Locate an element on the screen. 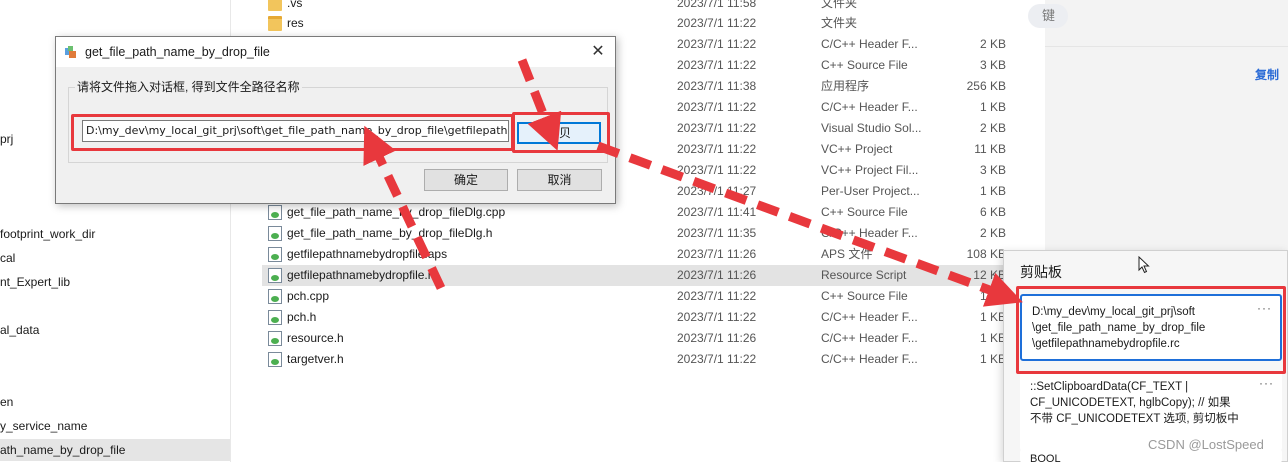 The height and width of the screenshot is (462, 1288). nav-item: y_service_name is located at coordinates (115, 426).